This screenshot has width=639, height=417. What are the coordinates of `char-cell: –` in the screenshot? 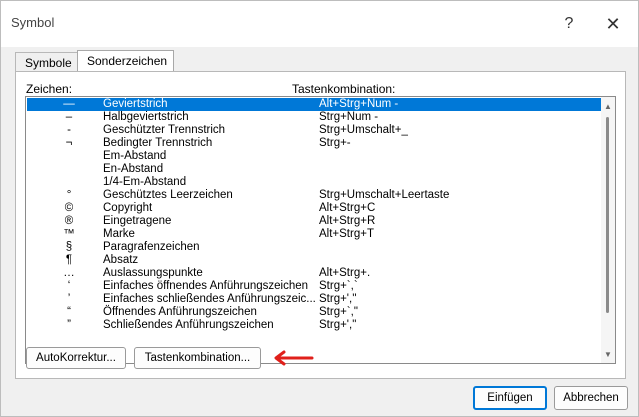 It's located at (69, 117).